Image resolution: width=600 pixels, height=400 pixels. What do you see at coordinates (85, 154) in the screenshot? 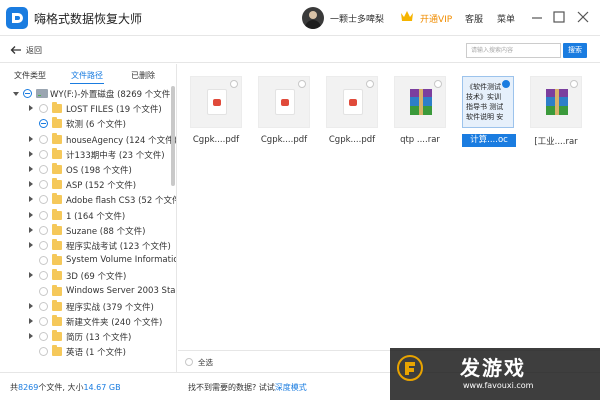
I see `tree-folder-row: 计133期中考 (23 个文件)` at bounding box center [85, 154].